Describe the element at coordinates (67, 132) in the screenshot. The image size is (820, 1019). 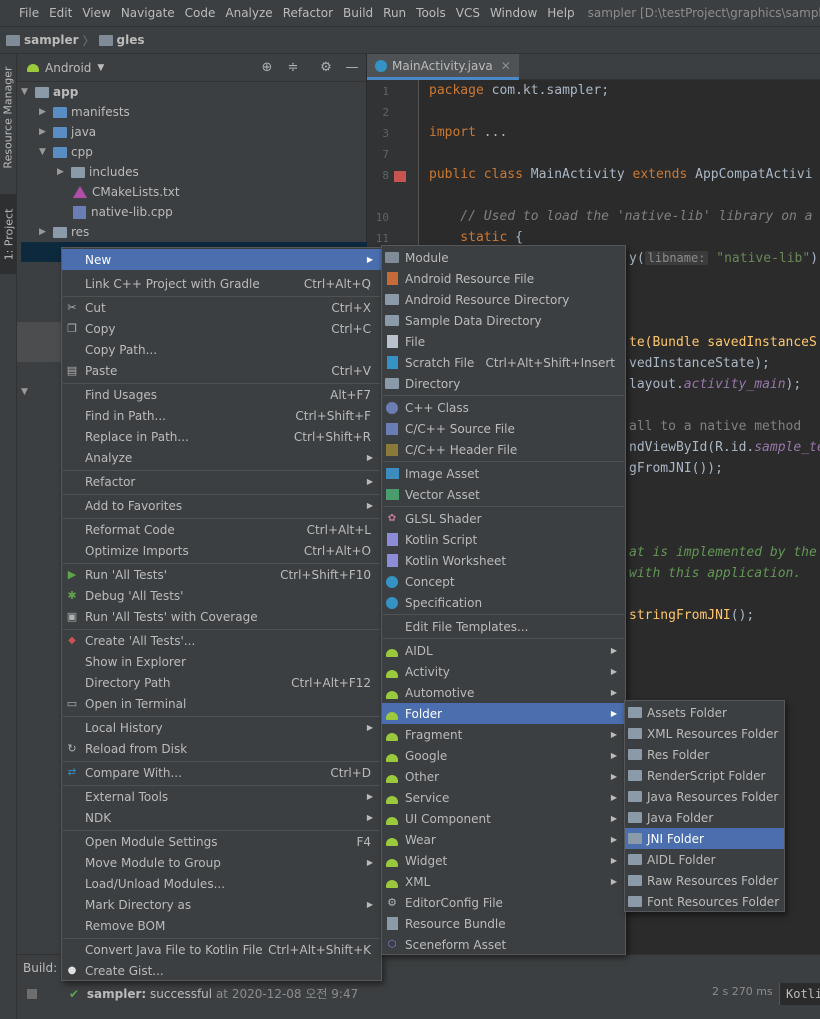
I see `tree-item-java: ▶ java` at that location.